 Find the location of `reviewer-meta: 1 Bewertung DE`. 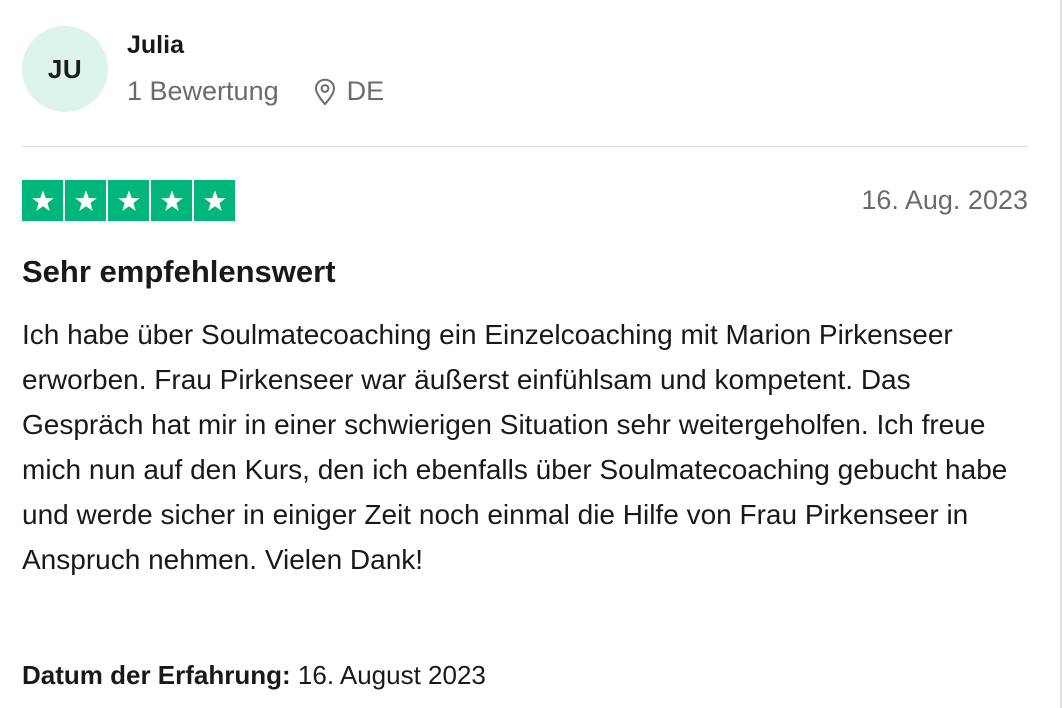

reviewer-meta: 1 Bewertung DE is located at coordinates (255, 91).